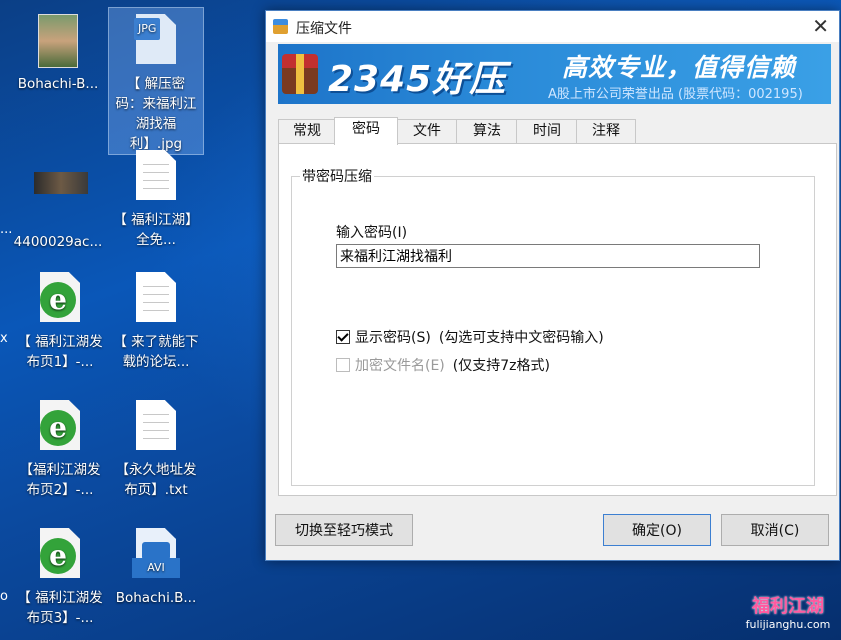 The image size is (841, 640). What do you see at coordinates (147, 29) in the screenshot?
I see `jpg-badge: JPG` at bounding box center [147, 29].